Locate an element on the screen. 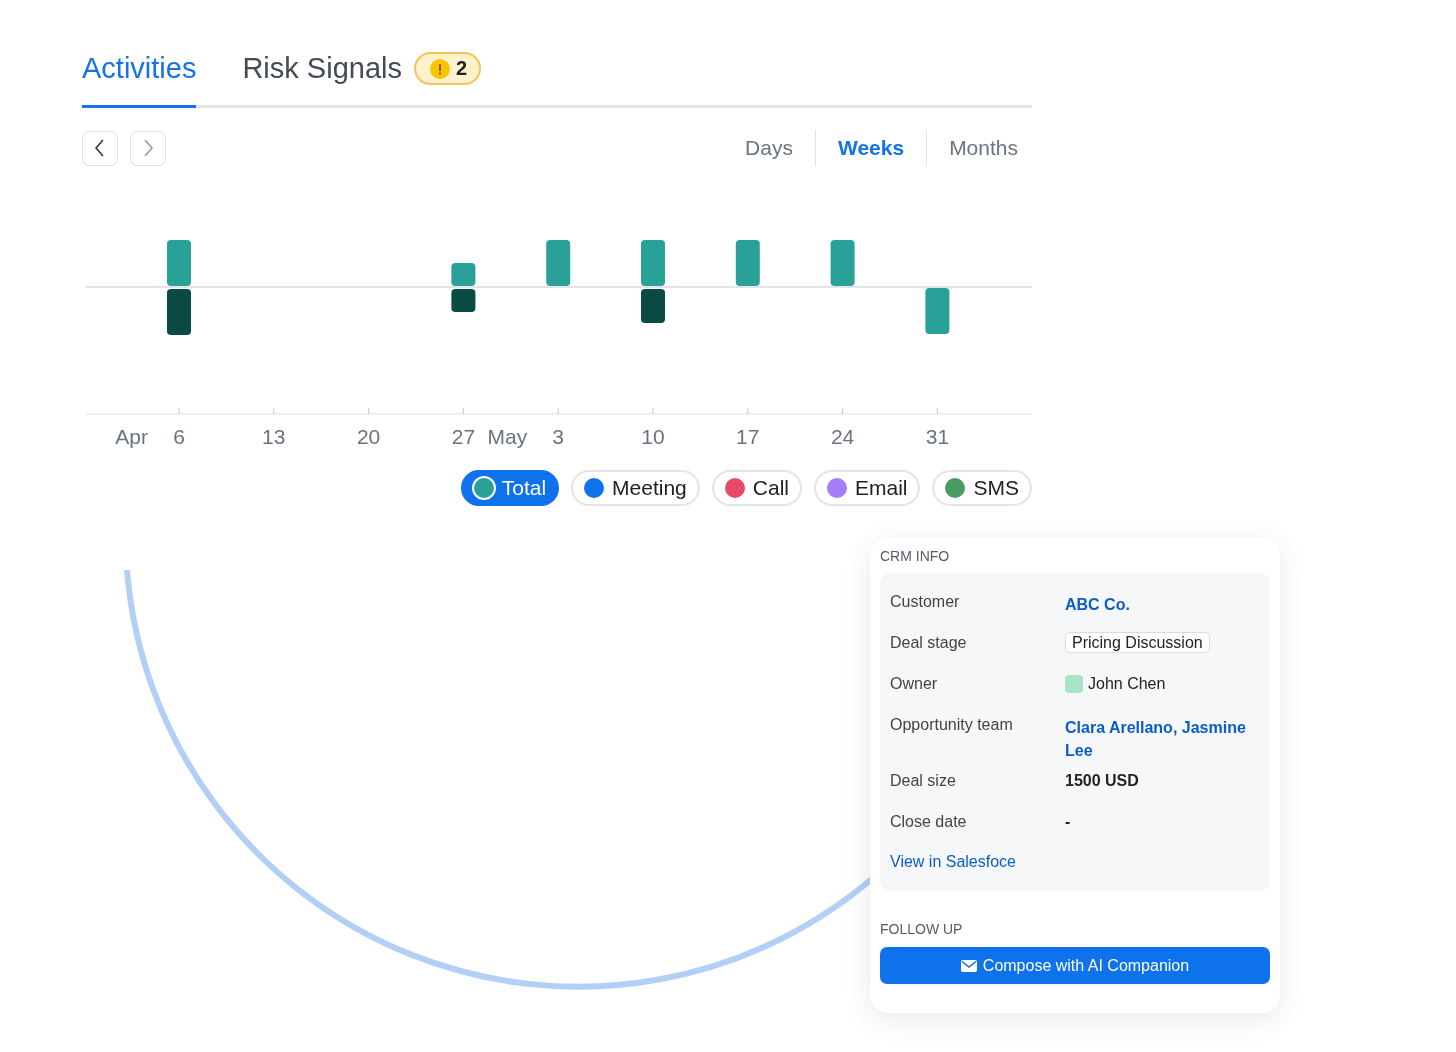 This screenshot has width=1456, height=1052. field-link: ABC Co. is located at coordinates (1097, 604).